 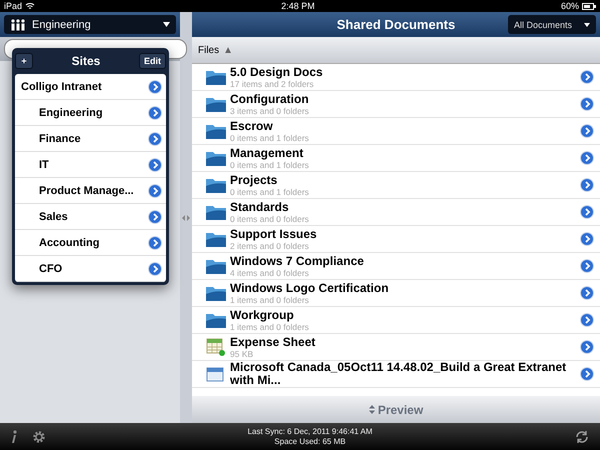 What do you see at coordinates (252, 126) in the screenshot?
I see `file-name: Escrow` at bounding box center [252, 126].